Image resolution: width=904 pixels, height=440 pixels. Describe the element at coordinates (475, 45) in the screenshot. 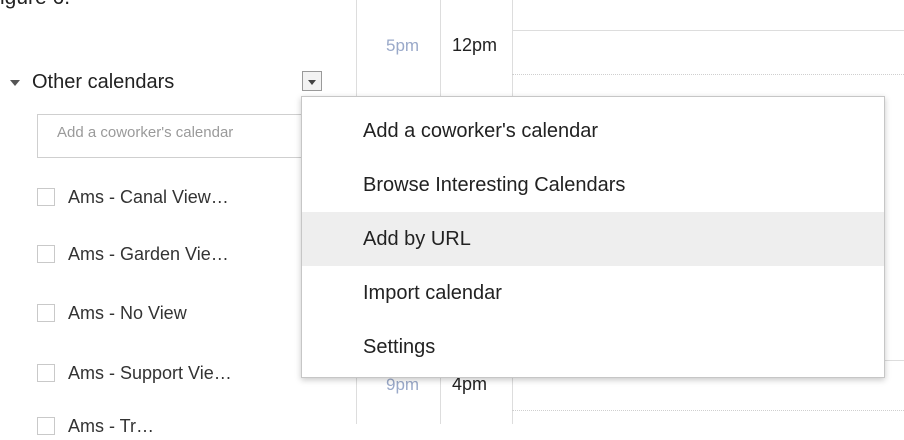

I see `primary-time-label: 12pm` at that location.